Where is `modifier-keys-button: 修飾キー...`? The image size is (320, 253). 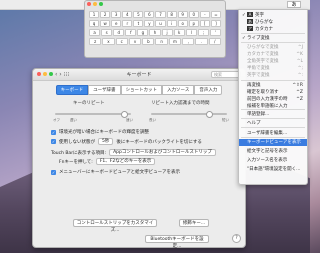
modifier-keys-button: 修飾キー... is located at coordinates (194, 223).